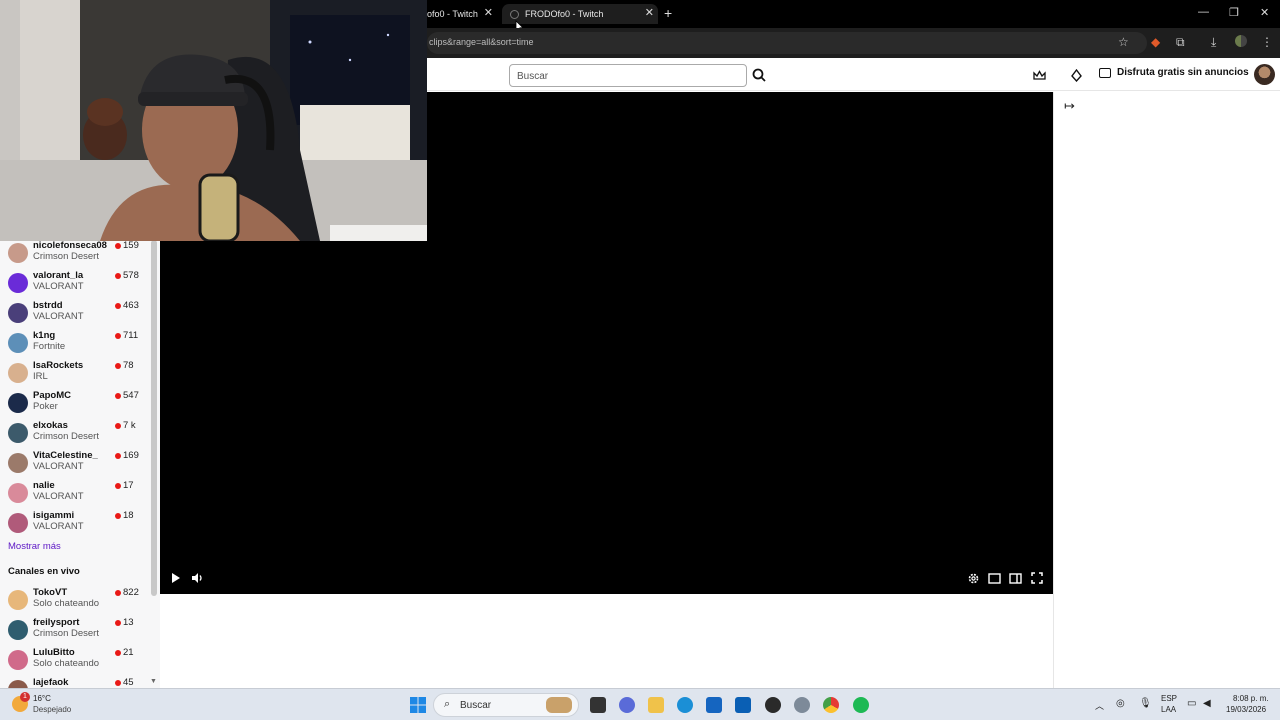  I want to click on scroll-down-arrow-icon: ▼, so click(153, 681).